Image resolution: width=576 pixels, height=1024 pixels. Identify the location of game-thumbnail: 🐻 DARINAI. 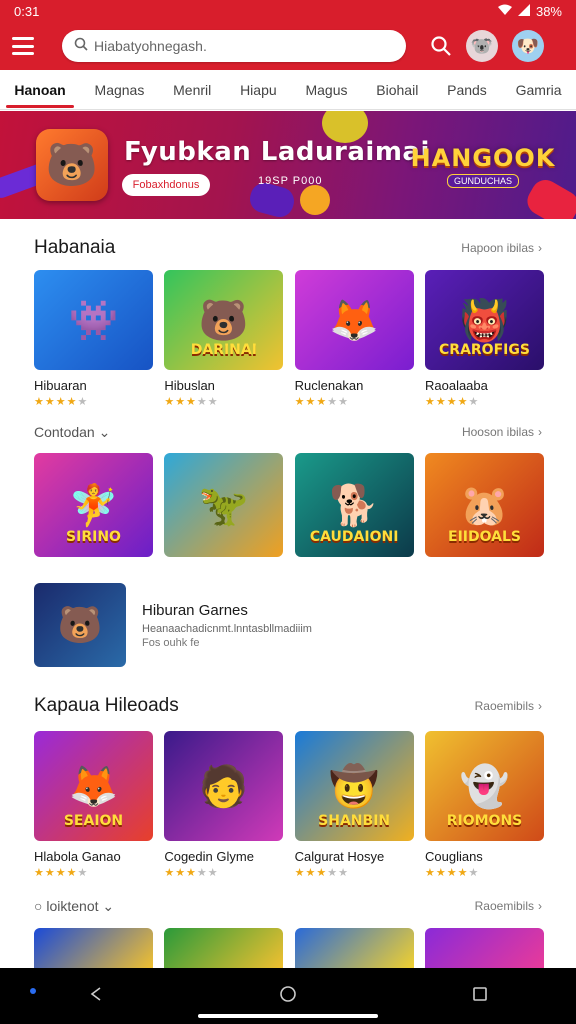
(224, 320).